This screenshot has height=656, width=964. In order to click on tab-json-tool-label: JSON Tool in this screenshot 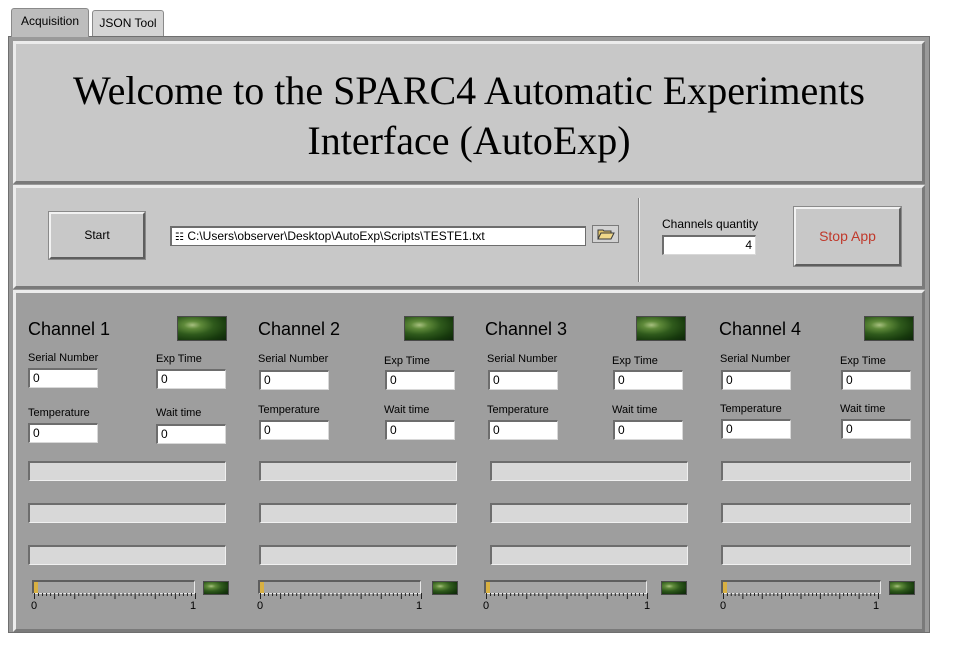, I will do `click(128, 23)`.